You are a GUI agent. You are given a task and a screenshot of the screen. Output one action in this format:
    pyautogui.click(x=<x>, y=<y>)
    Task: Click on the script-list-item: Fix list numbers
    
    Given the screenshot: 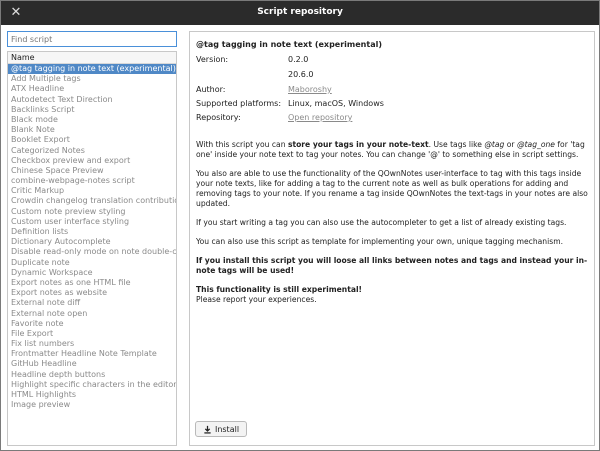 What is the action you would take?
    pyautogui.click(x=92, y=344)
    